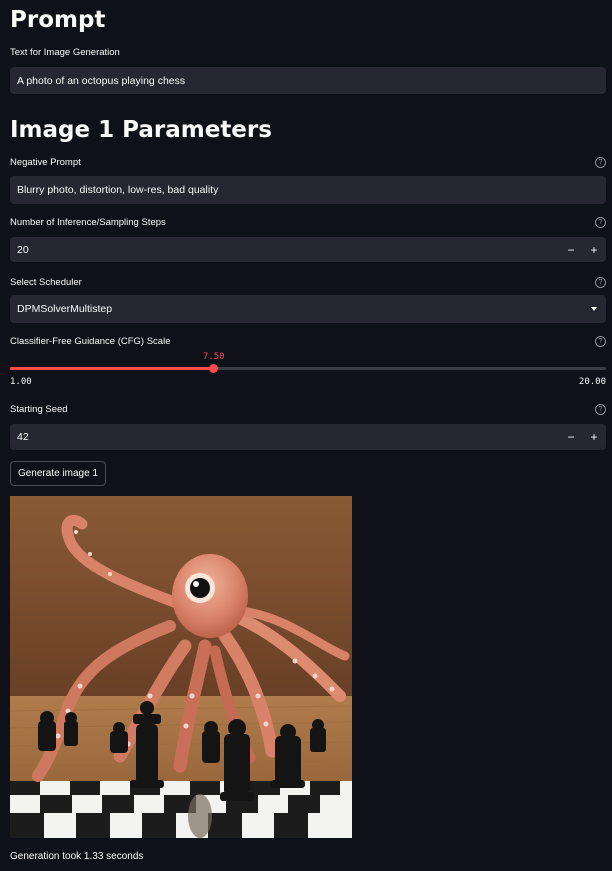  Describe the element at coordinates (594, 249) in the screenshot. I see `steps-increment-button: +` at that location.